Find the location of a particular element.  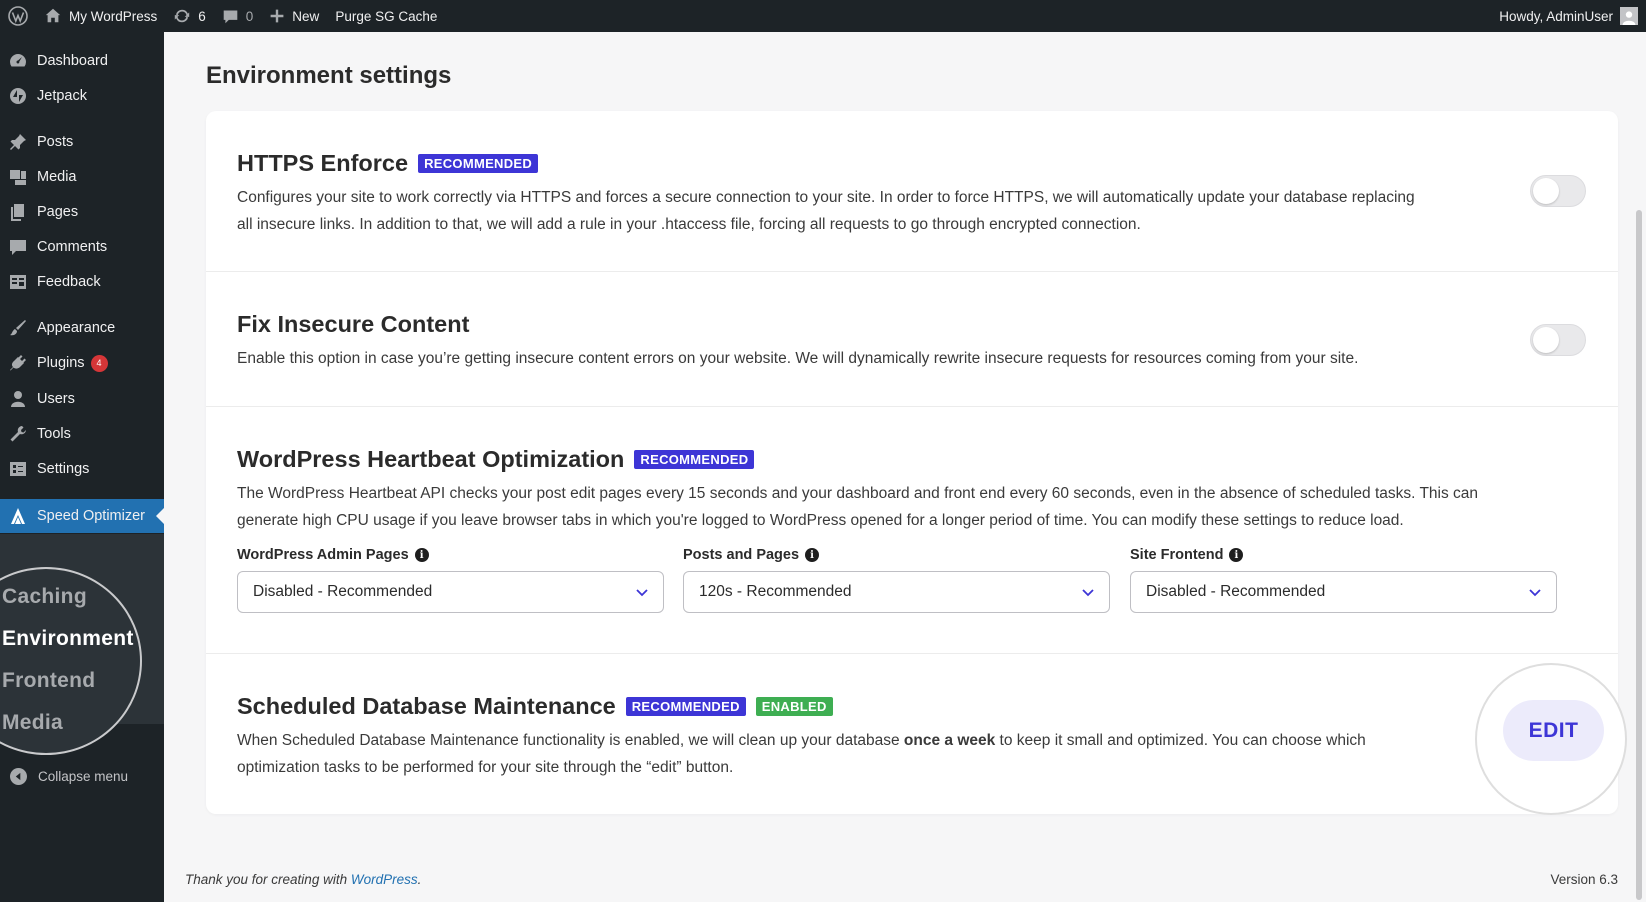

wrench-icon is located at coordinates (18, 434).